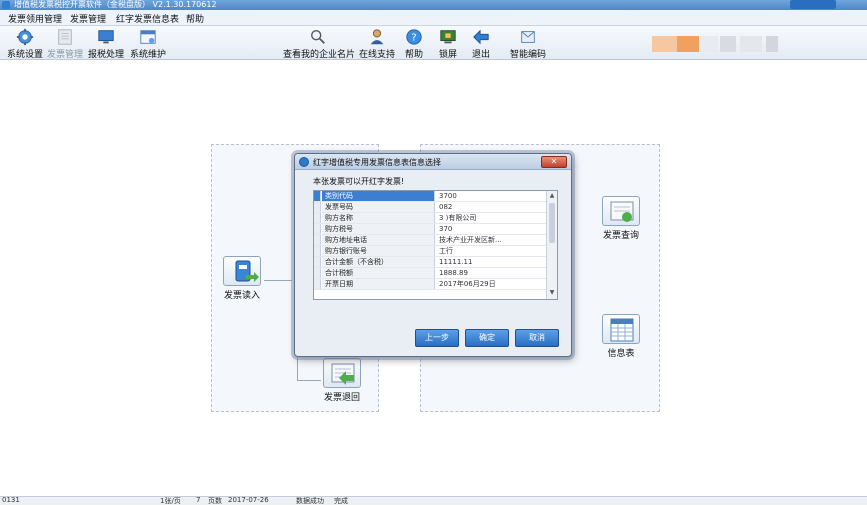 This screenshot has width=867, height=505. I want to click on row-value: 370, so click(446, 229).